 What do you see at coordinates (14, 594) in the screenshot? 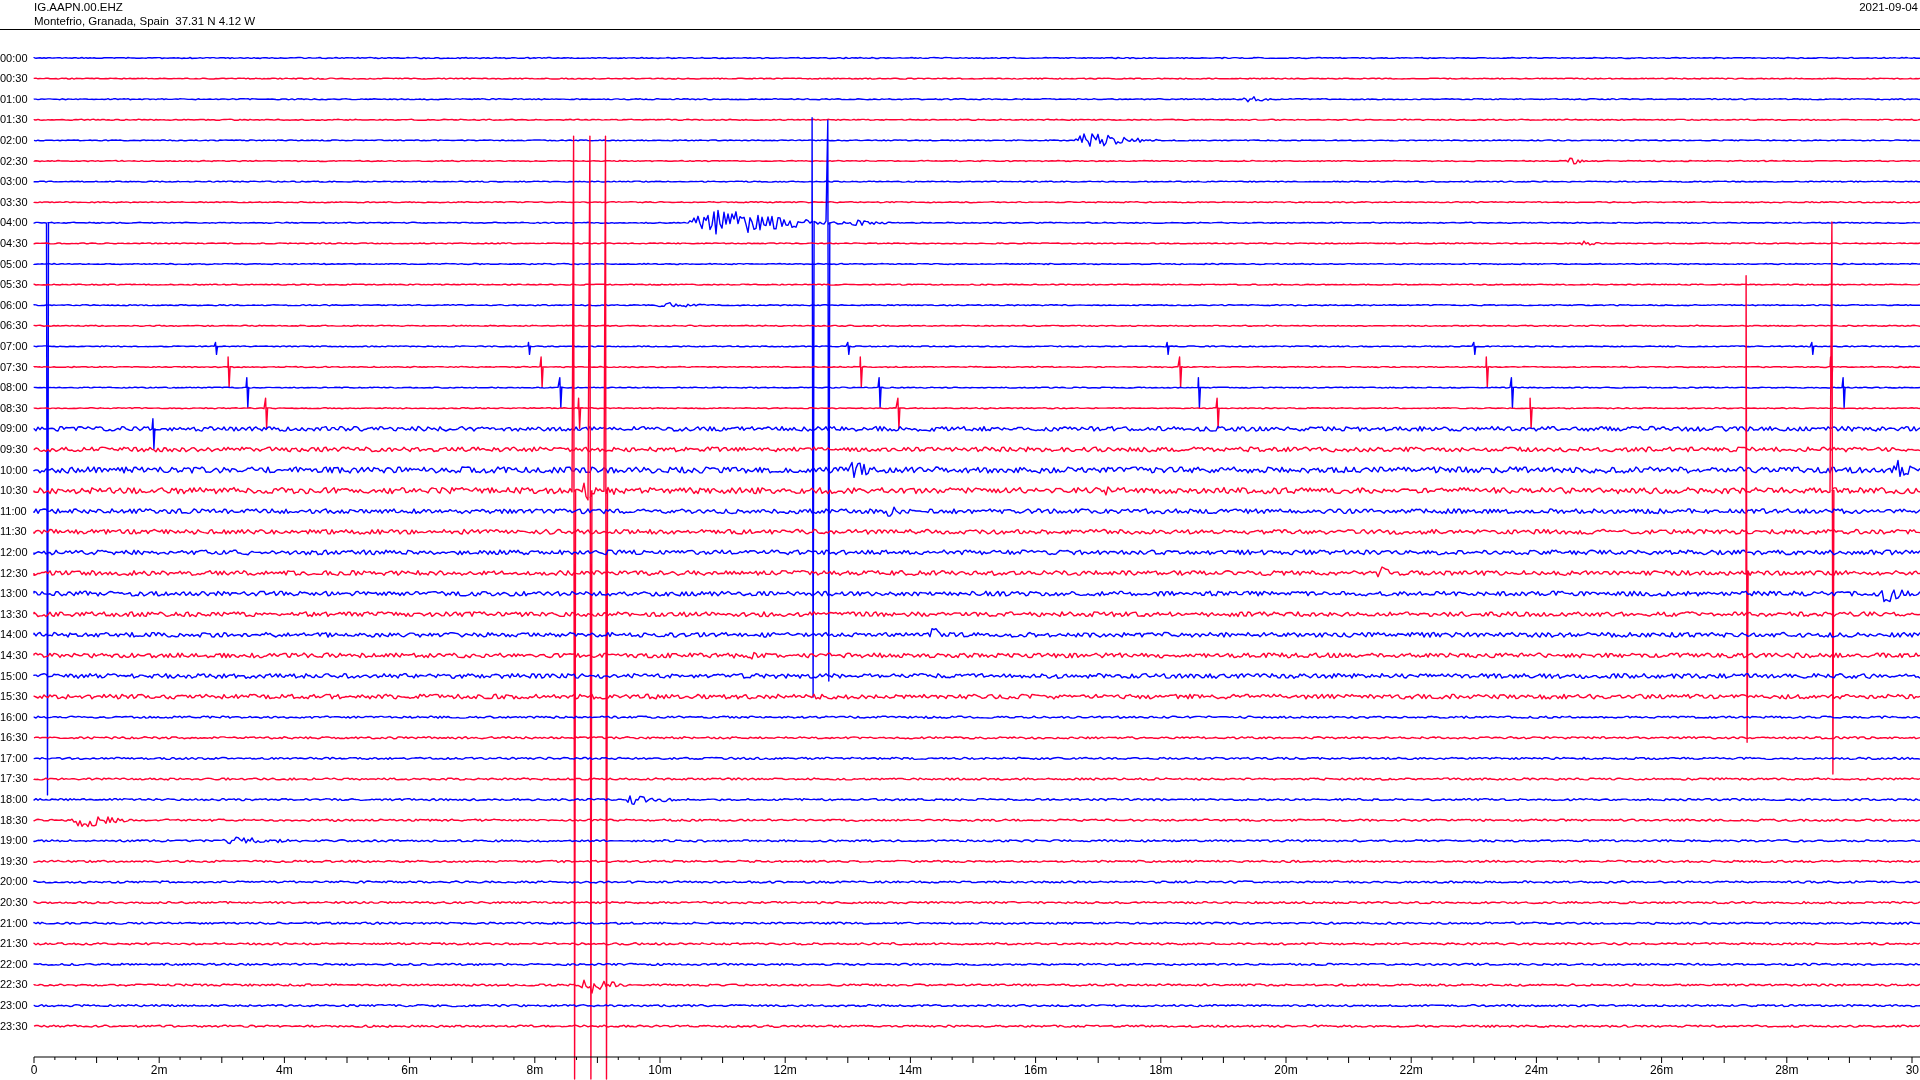
I see `time-label: 13:00` at bounding box center [14, 594].